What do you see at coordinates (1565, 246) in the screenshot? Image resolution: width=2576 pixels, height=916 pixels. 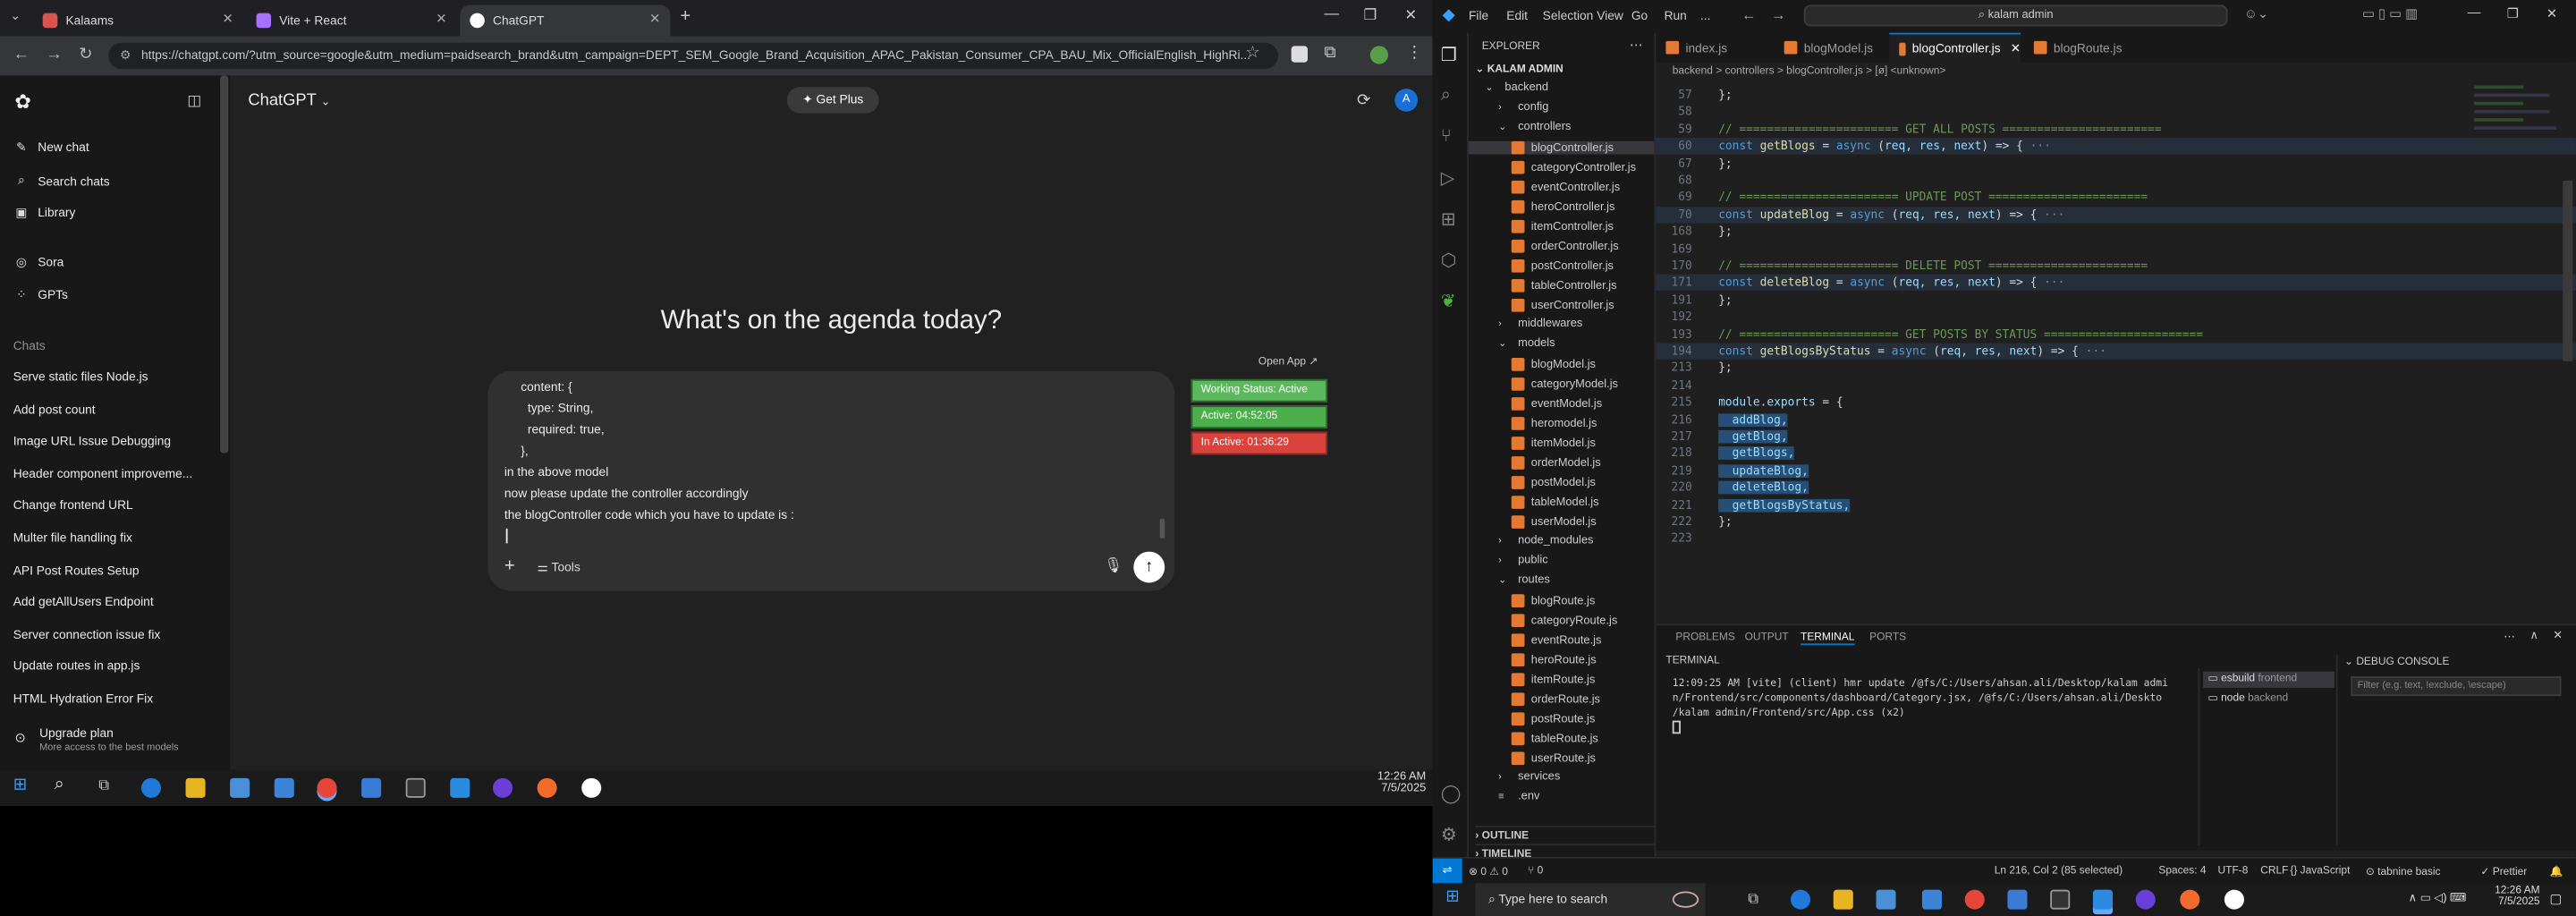 I see `tree-file: orderController.js` at bounding box center [1565, 246].